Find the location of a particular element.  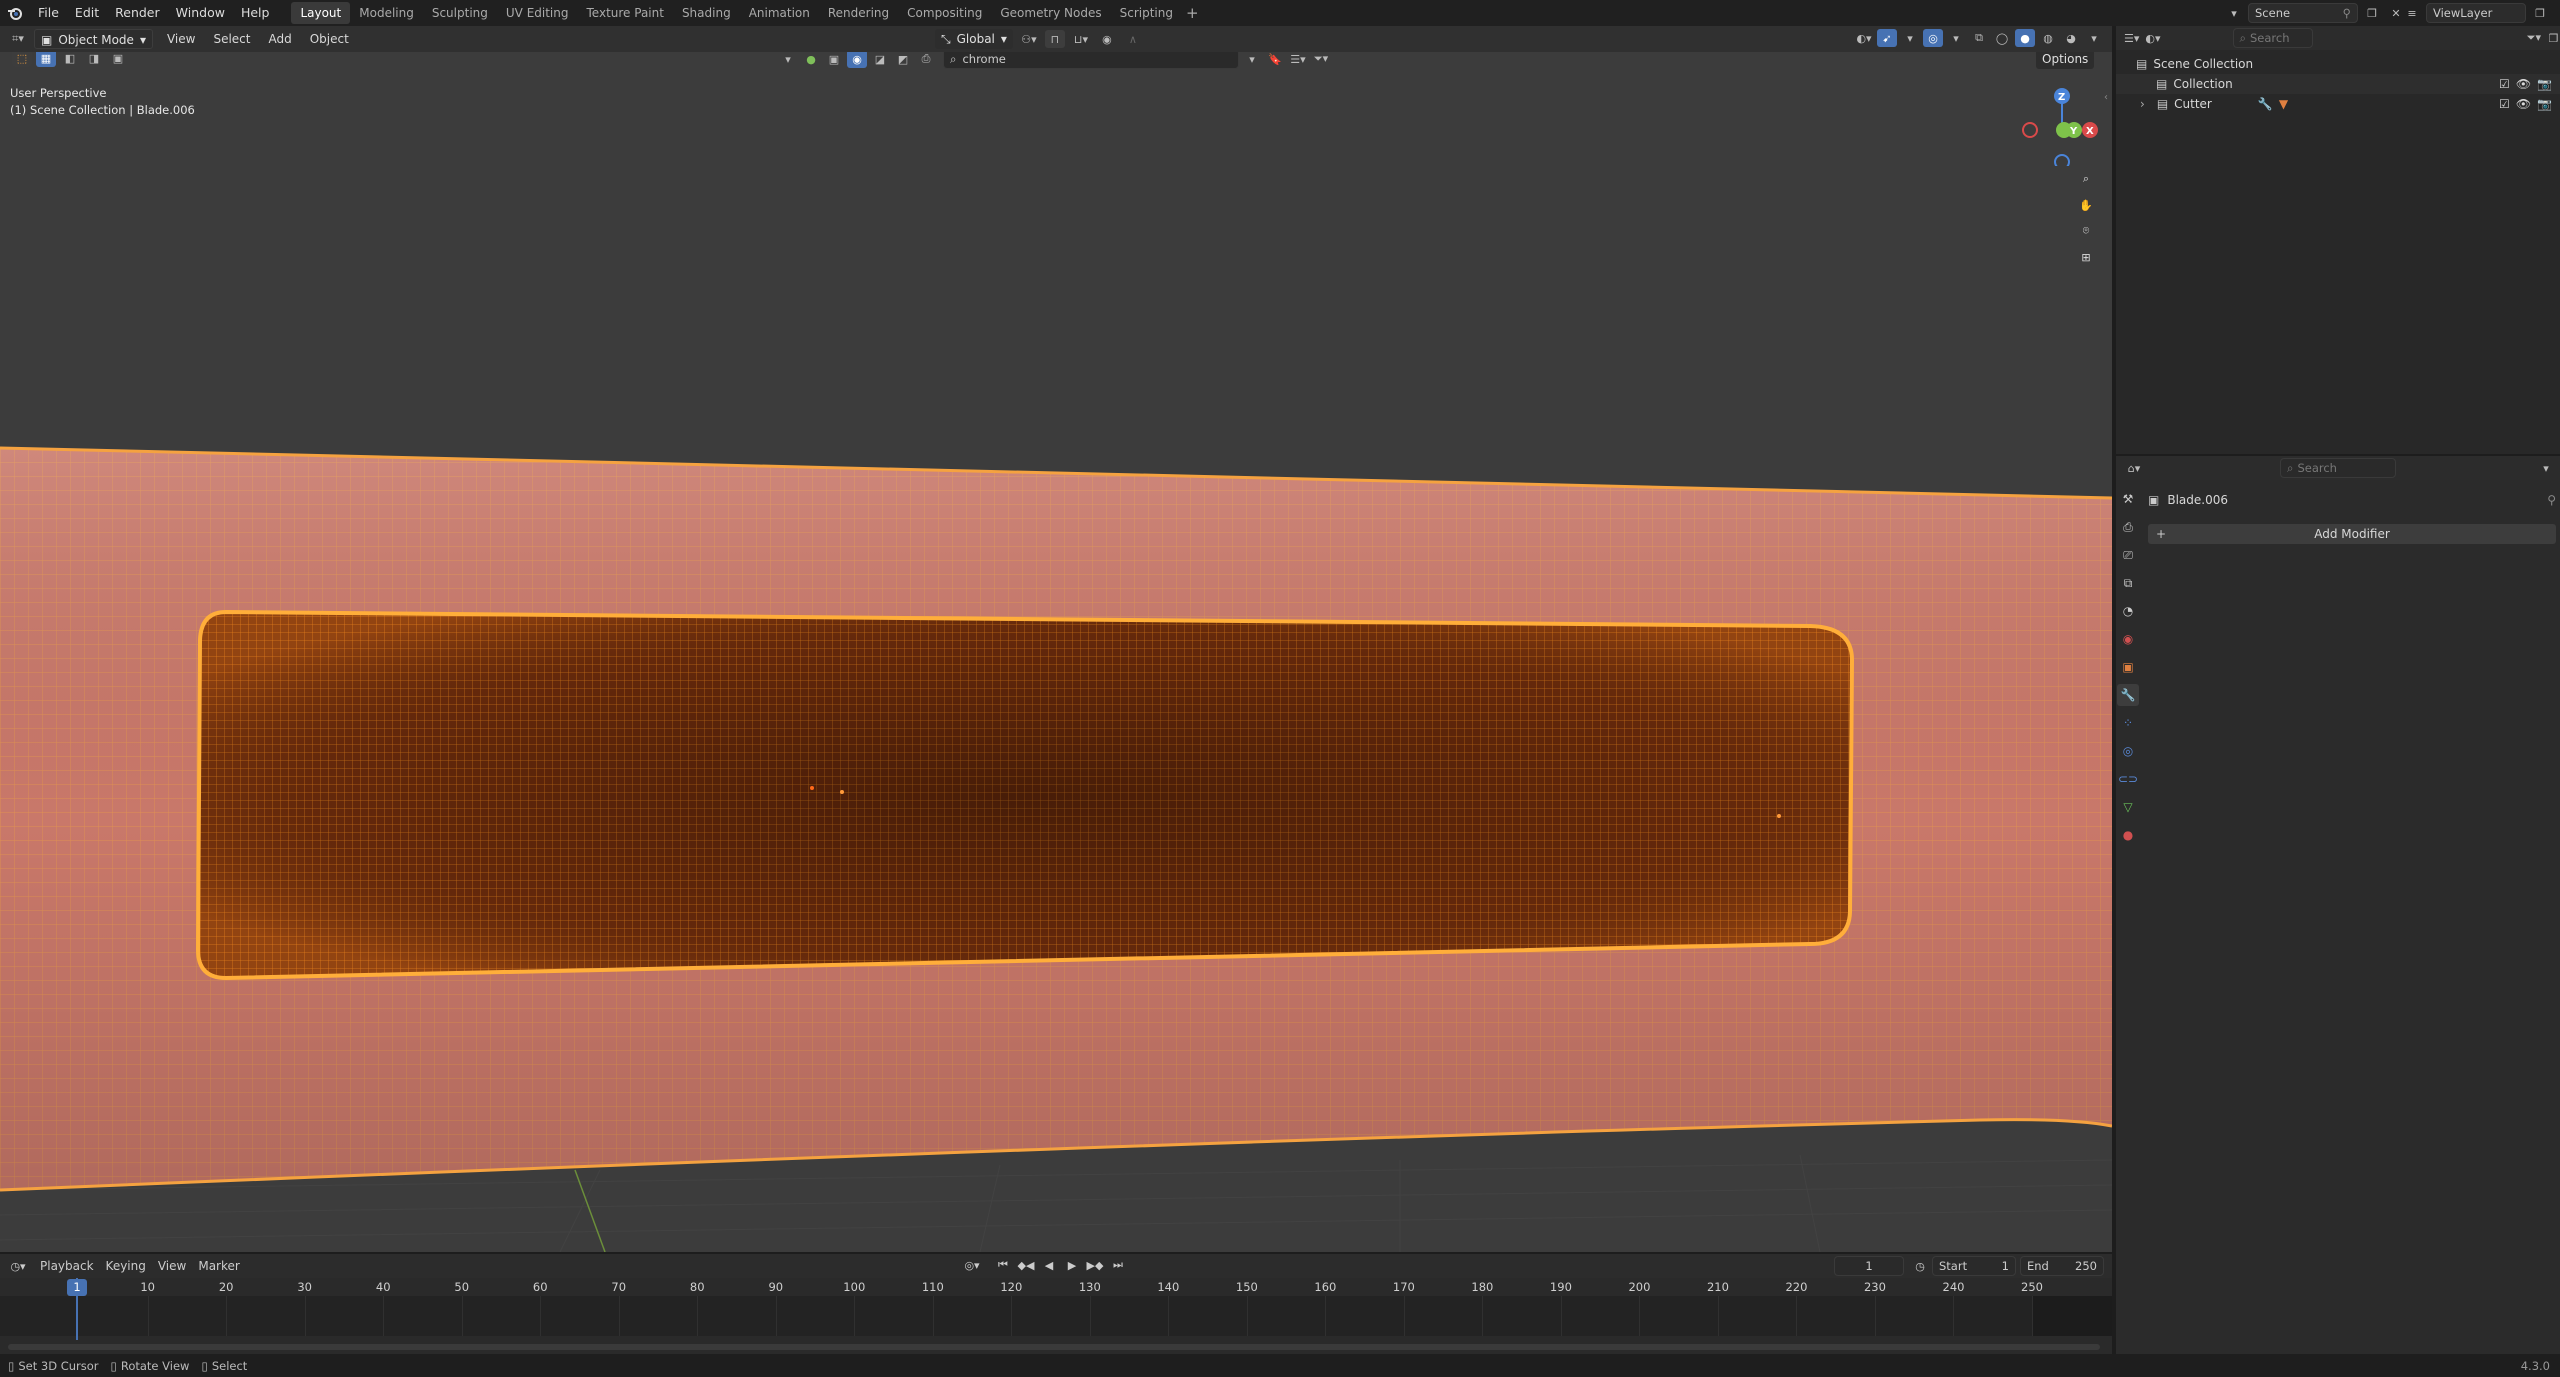

tab-uv-editing: UV Editing is located at coordinates (537, 13).